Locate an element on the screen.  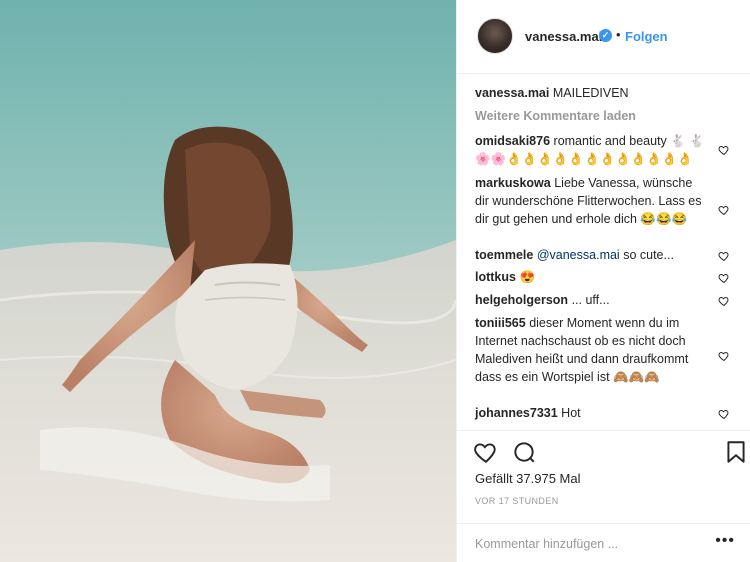
add-comment-section: ••• is located at coordinates (603, 542).